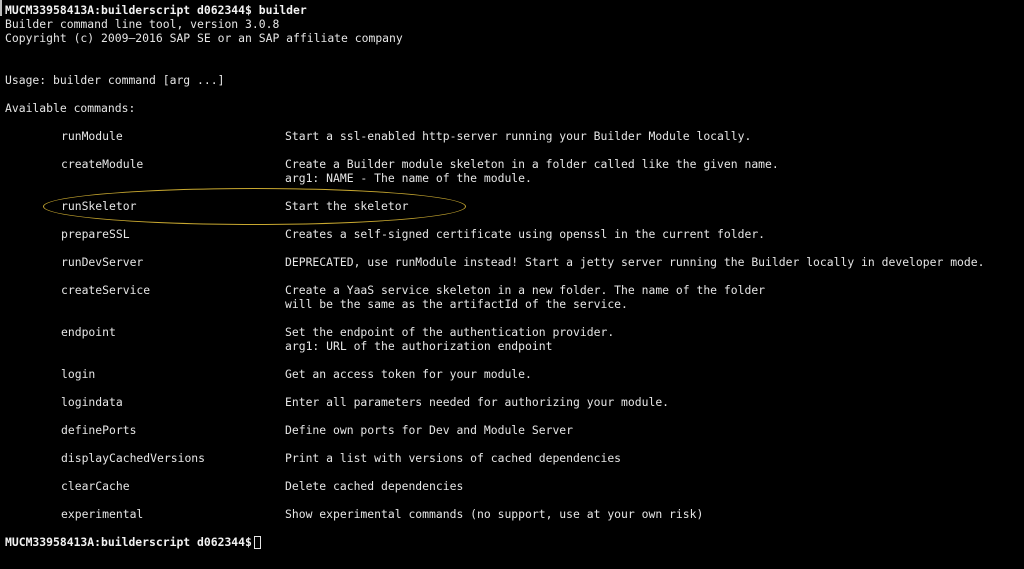 Image resolution: width=1024 pixels, height=569 pixels. I want to click on command-name-endpoint: endpoint, so click(88, 332).